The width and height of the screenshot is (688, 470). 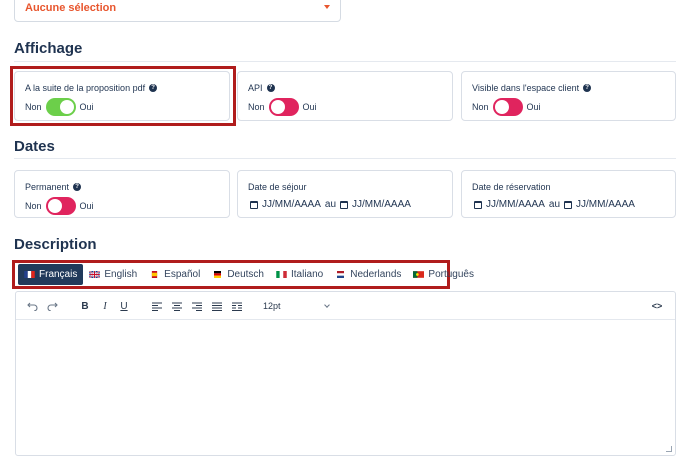 I want to click on bold-button: B, so click(x=85, y=306).